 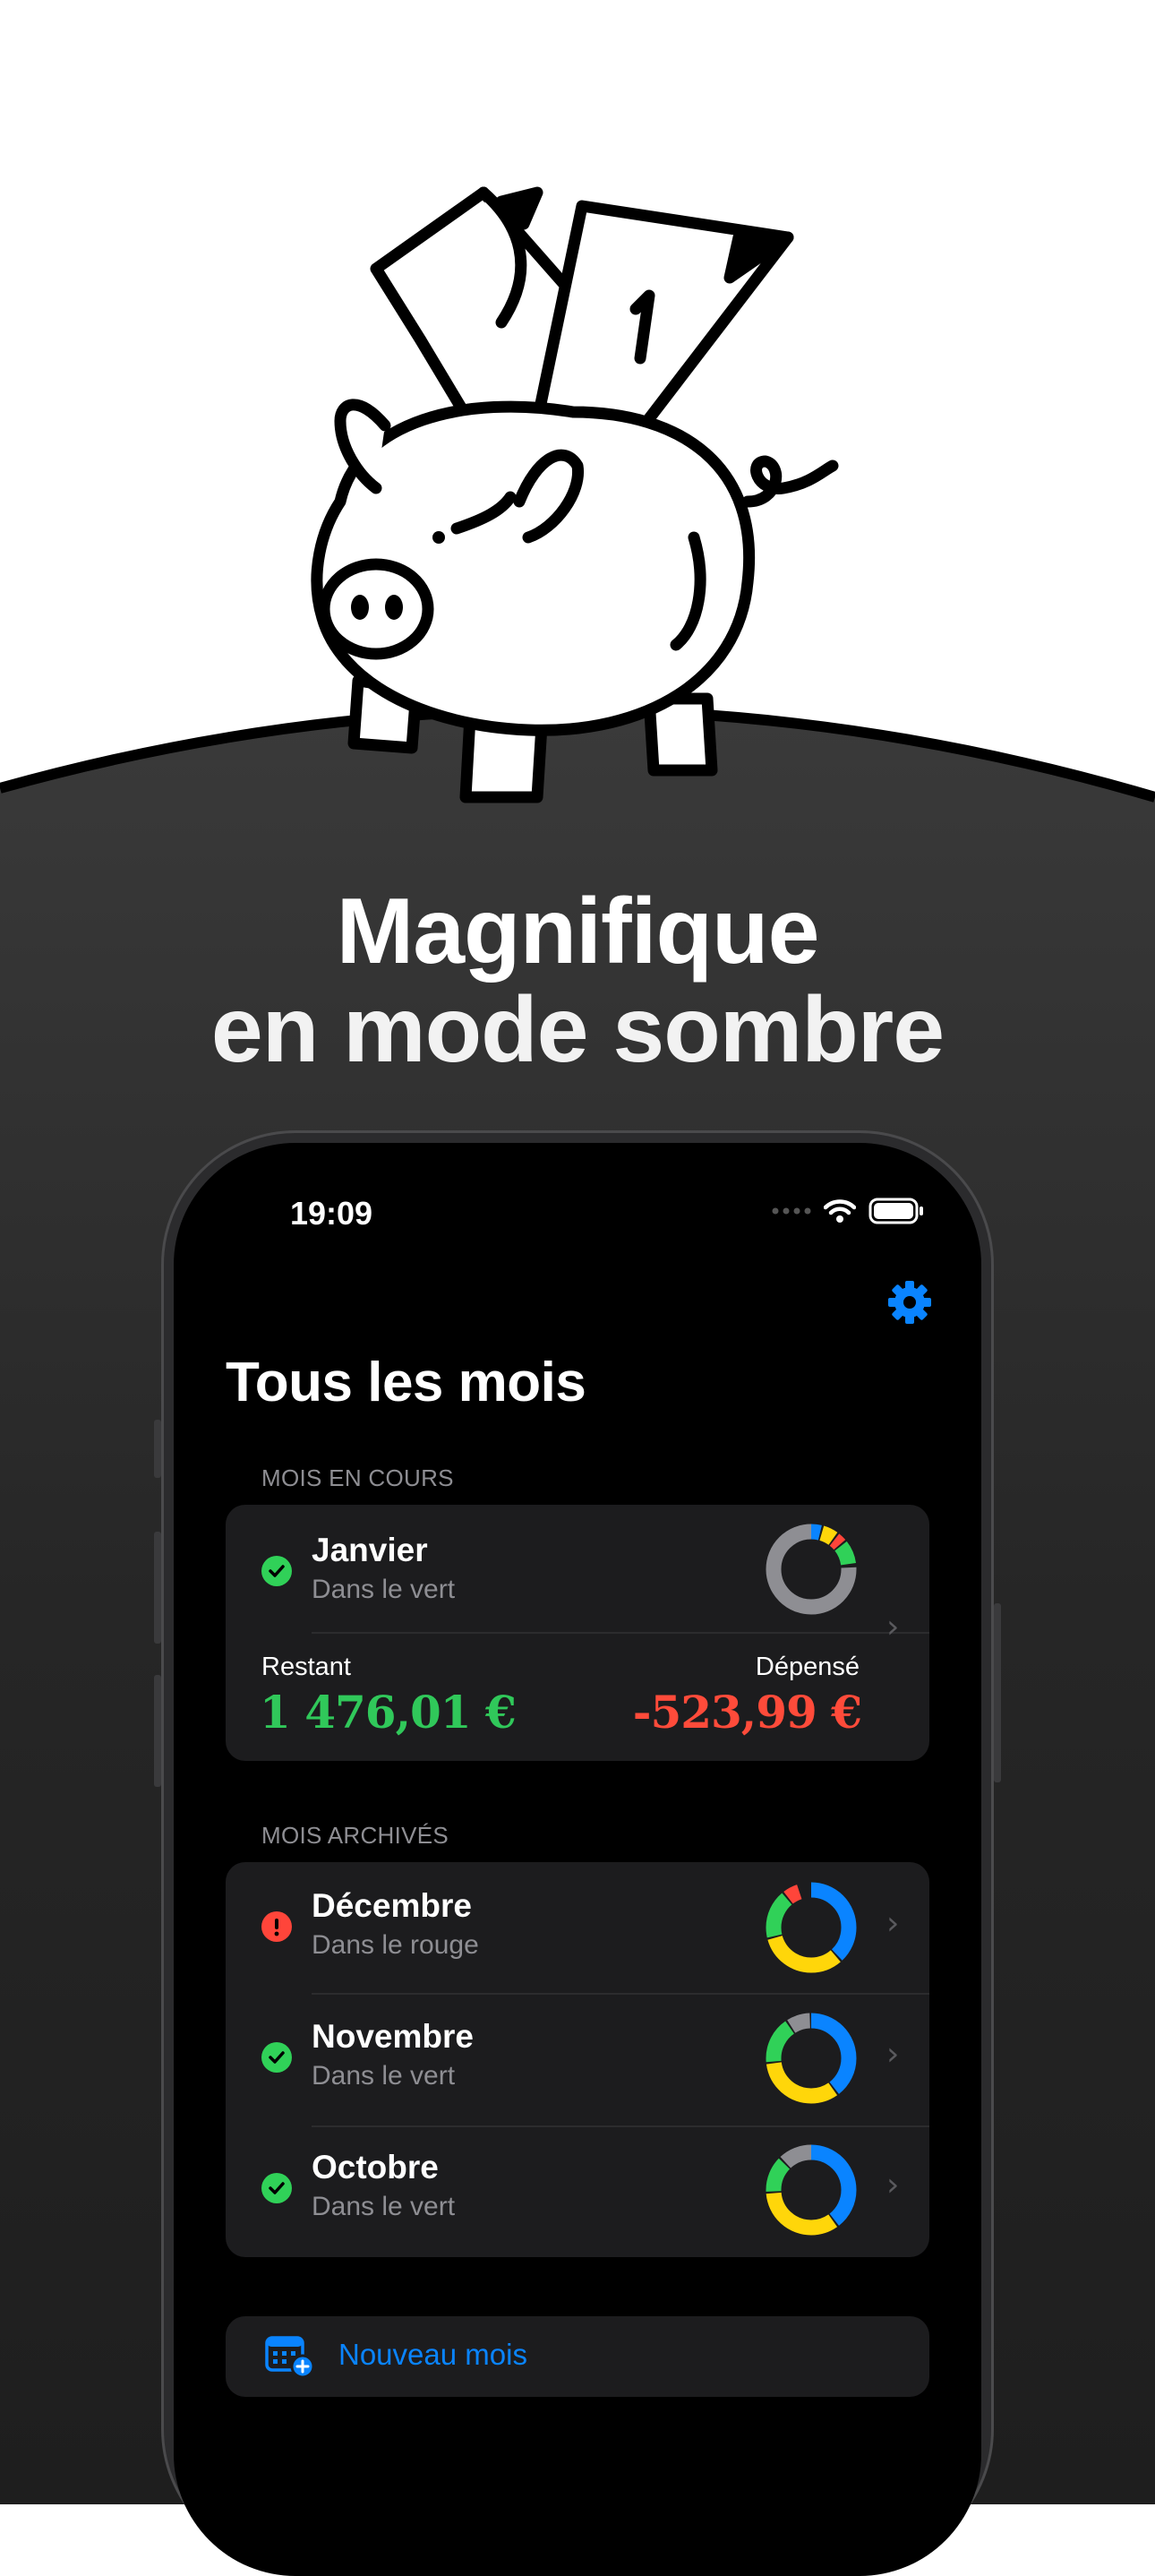 What do you see at coordinates (290, 2357) in the screenshot?
I see `calendar-plus-icon` at bounding box center [290, 2357].